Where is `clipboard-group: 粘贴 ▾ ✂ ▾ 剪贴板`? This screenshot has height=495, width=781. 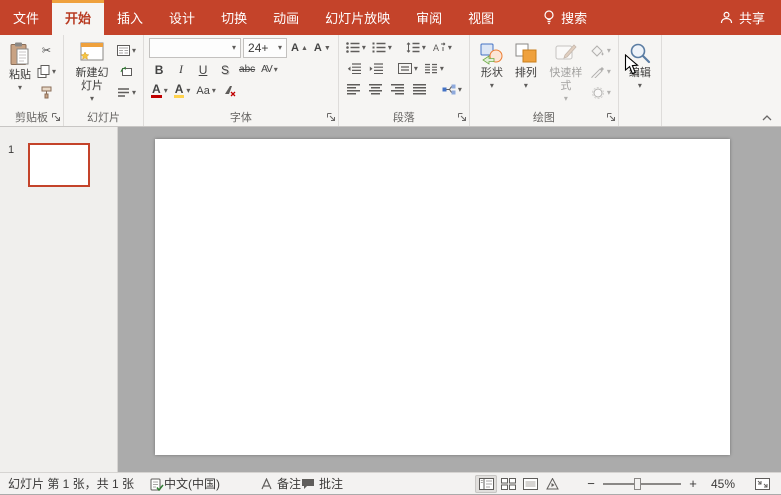
clipboard-group: 粘贴 ▾ ✂ ▾ 剪贴板 is located at coordinates (32, 80).